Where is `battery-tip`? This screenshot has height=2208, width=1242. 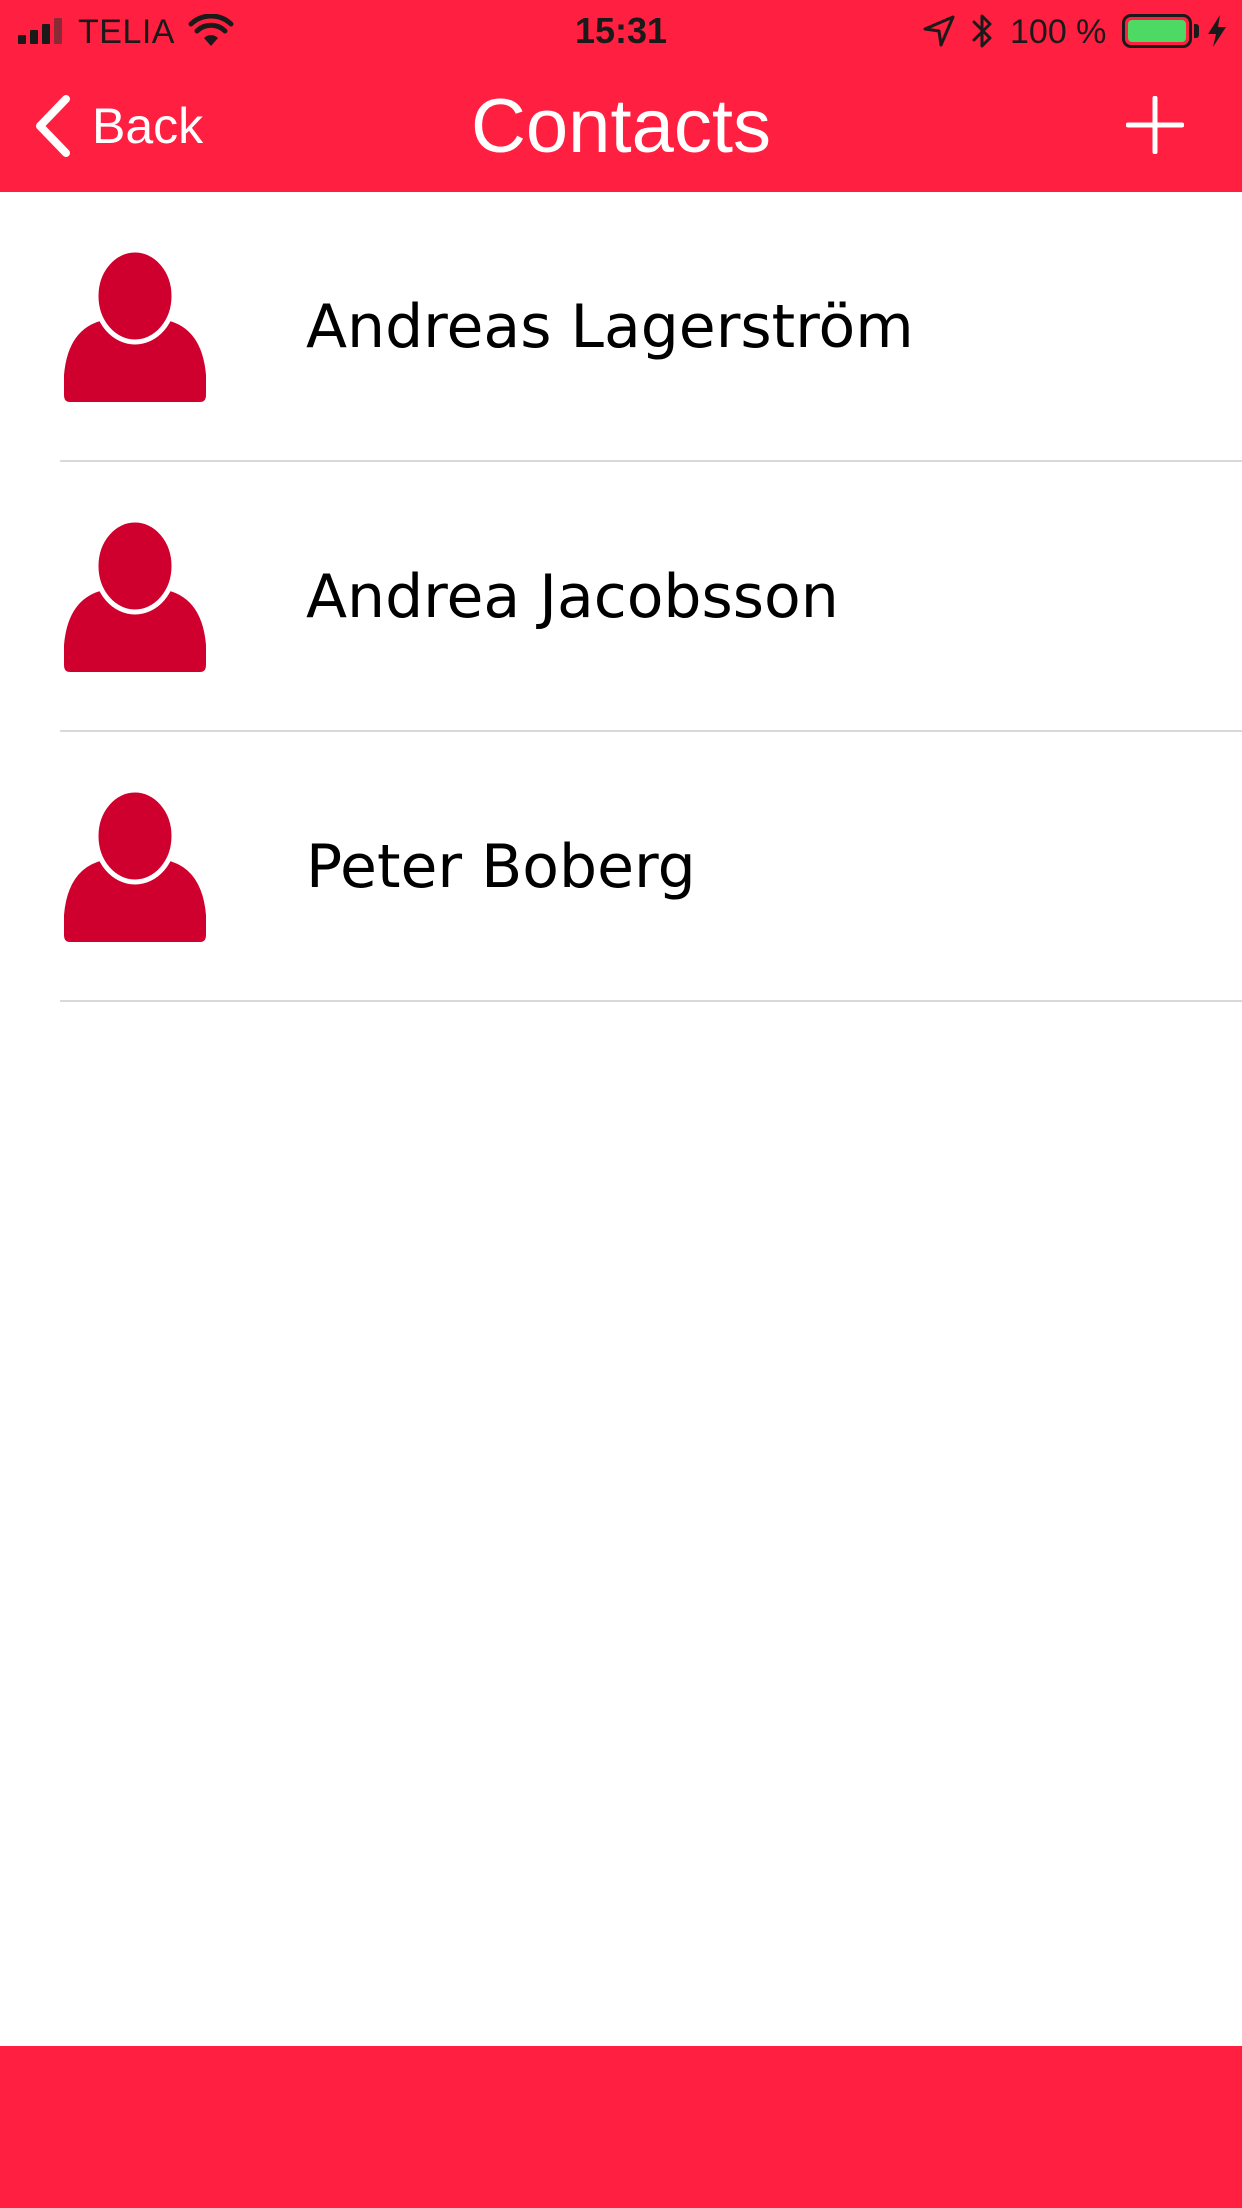
battery-tip is located at coordinates (1196, 31).